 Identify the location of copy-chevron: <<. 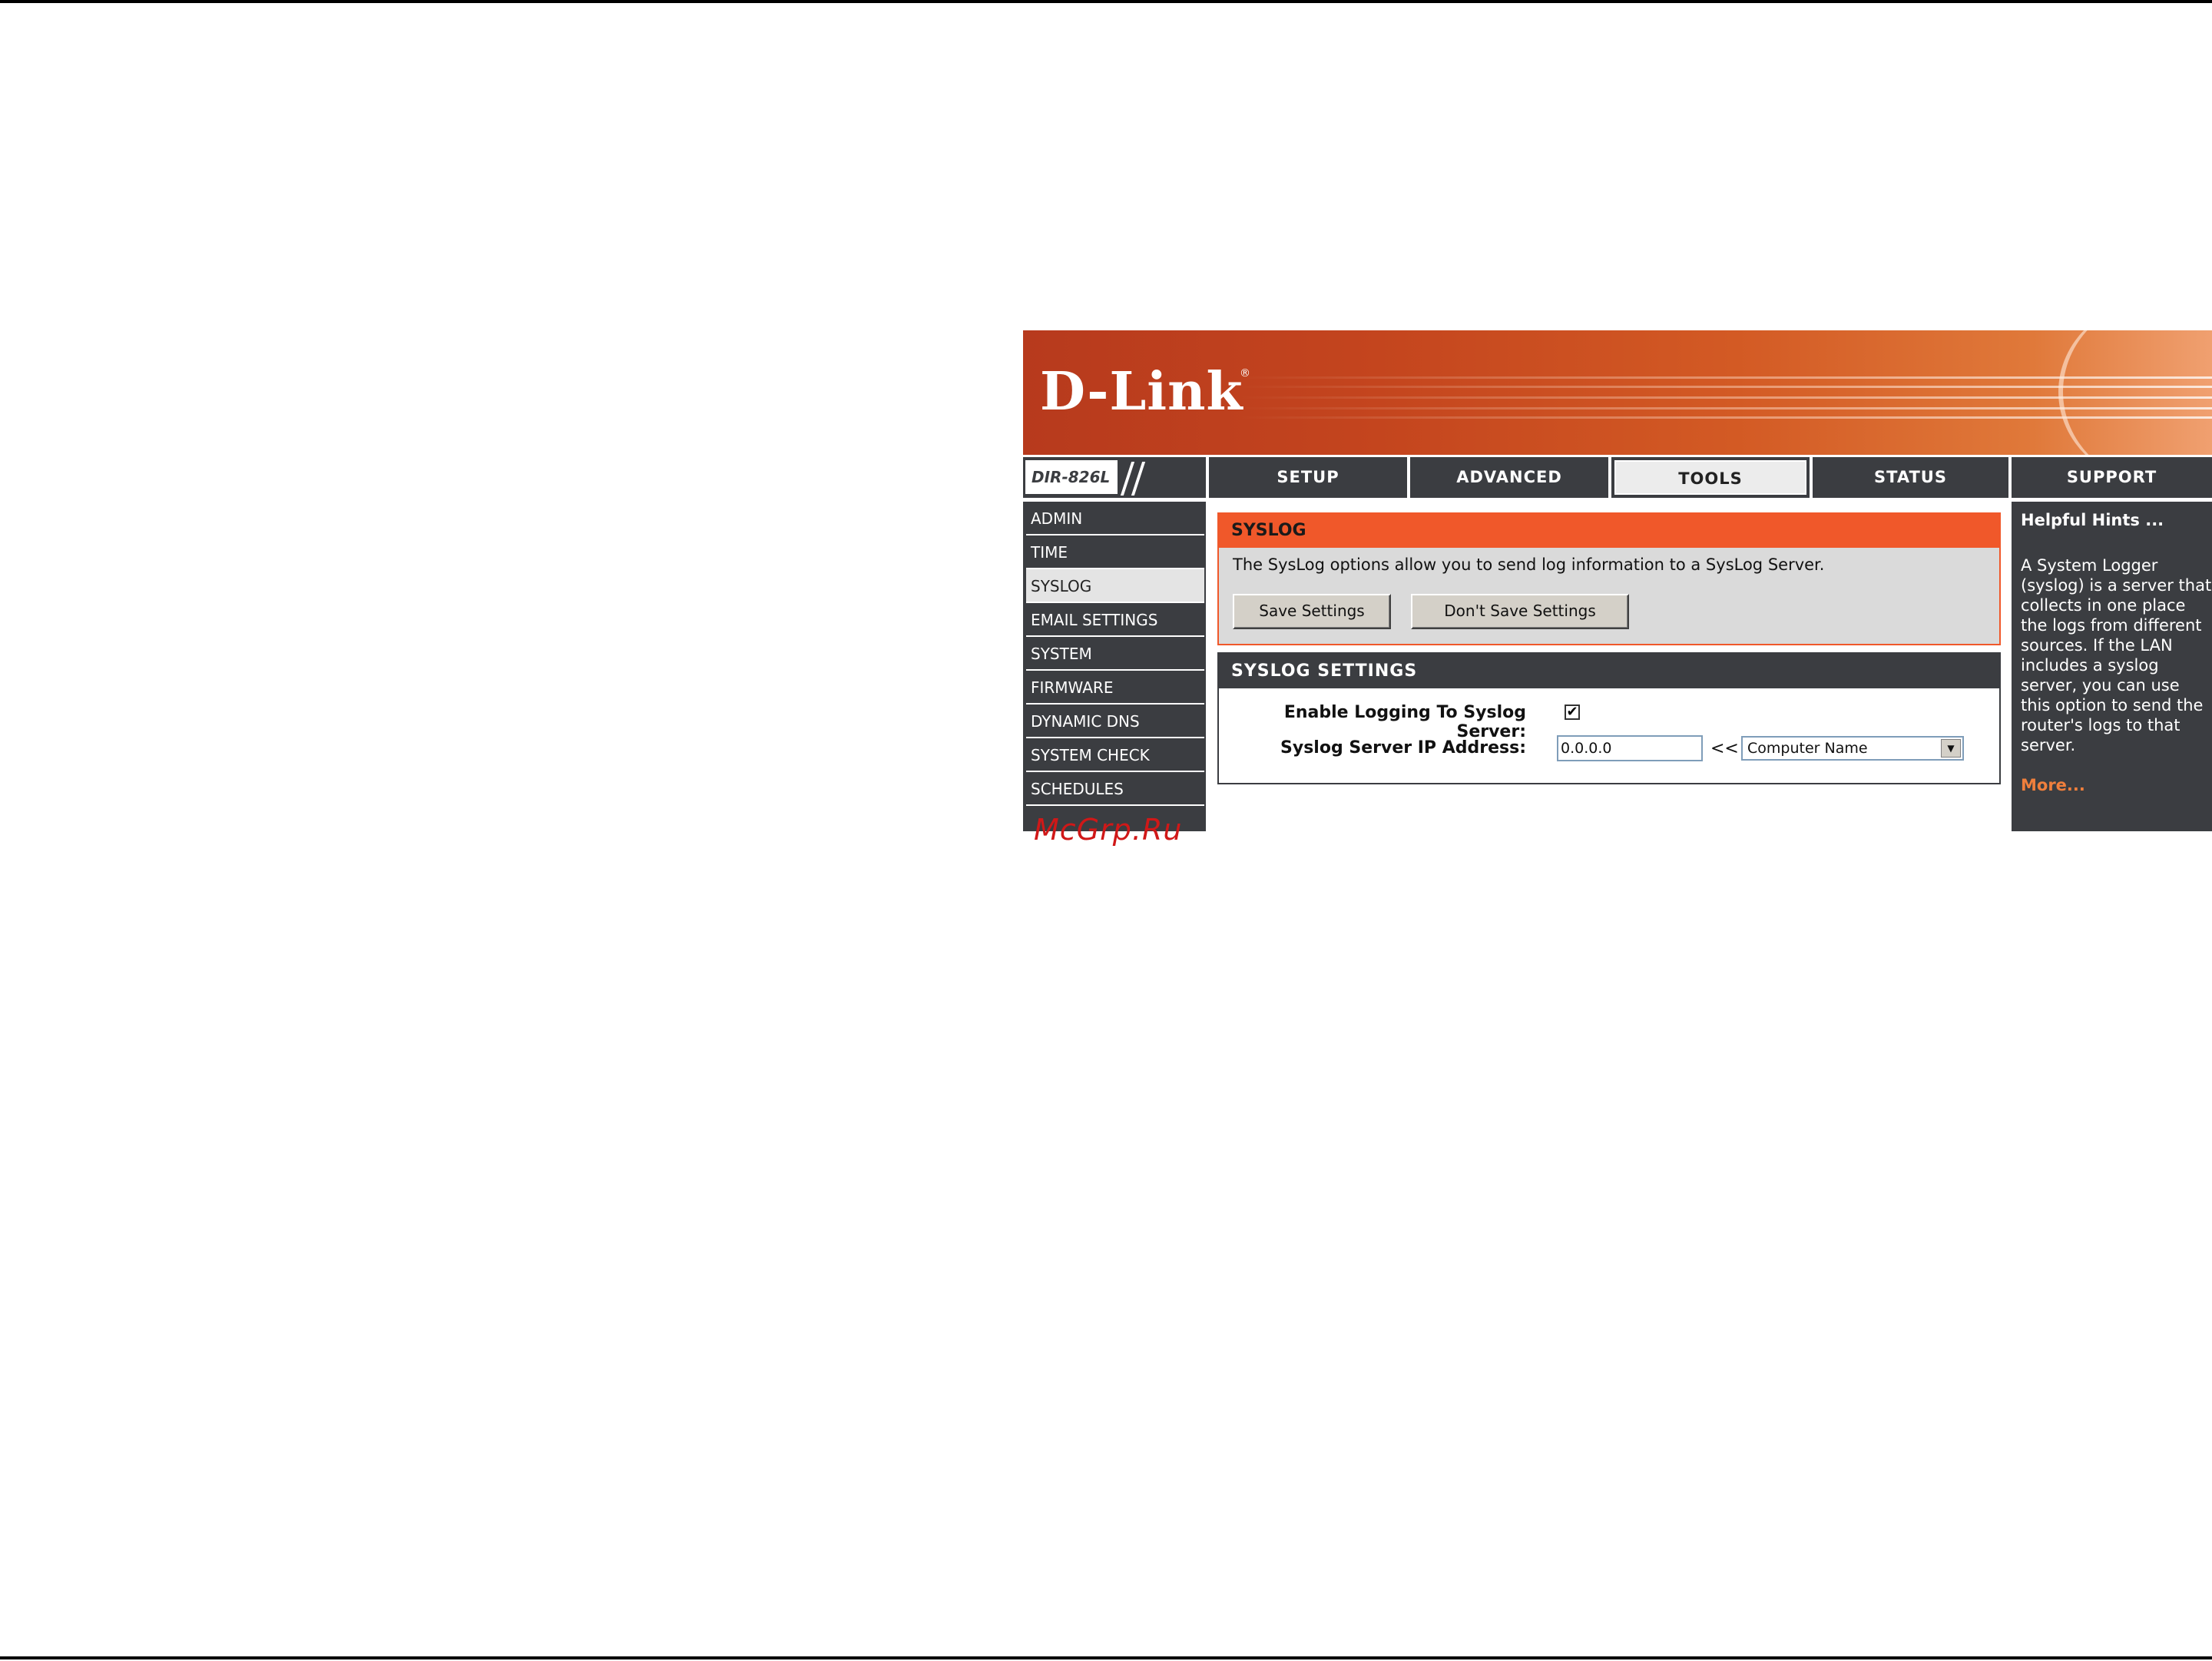
(1724, 748).